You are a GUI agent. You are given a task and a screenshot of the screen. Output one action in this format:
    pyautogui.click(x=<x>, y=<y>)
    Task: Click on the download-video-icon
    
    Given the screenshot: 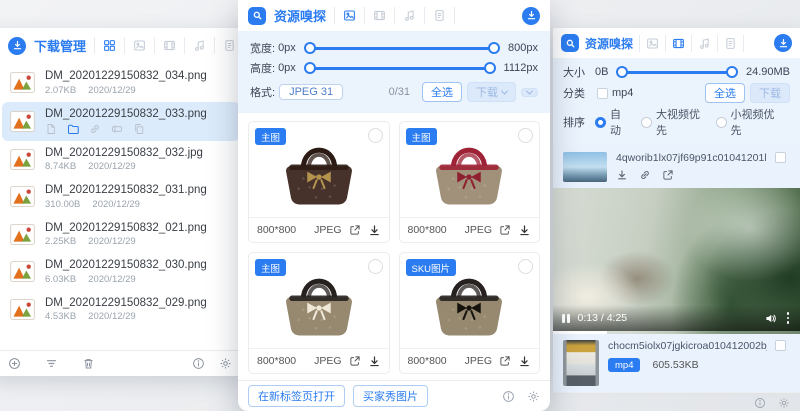 What is the action you would take?
    pyautogui.click(x=622, y=175)
    